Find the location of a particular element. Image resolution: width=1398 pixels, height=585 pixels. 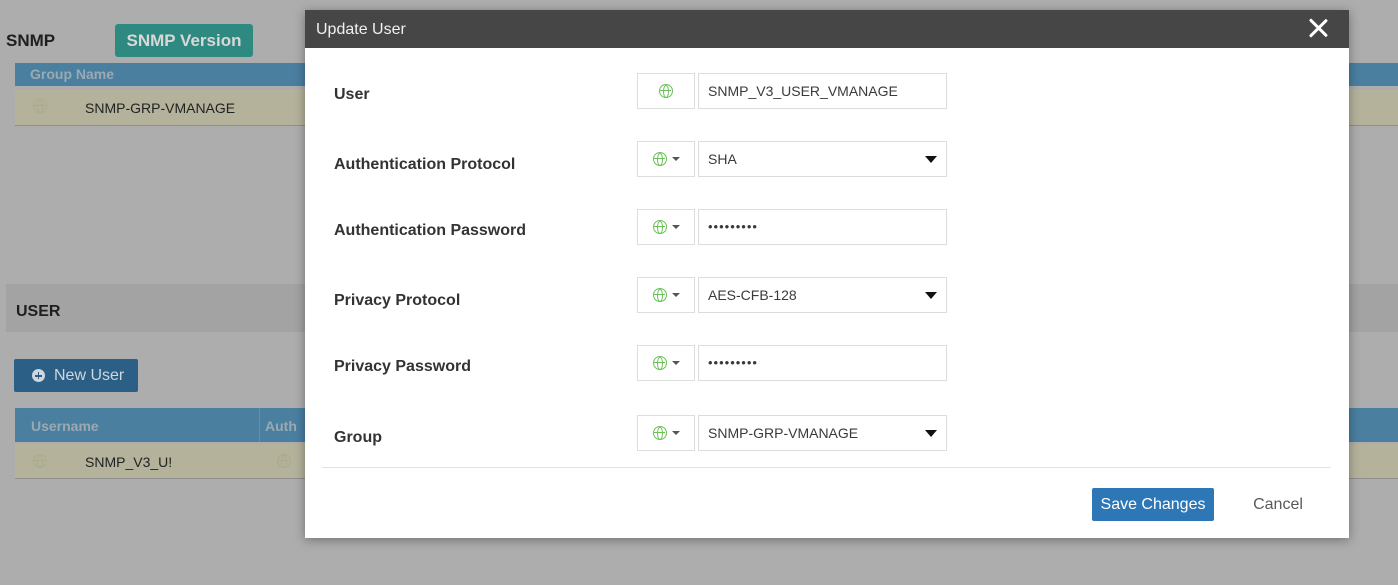

close-icon is located at coordinates (1318, 28).